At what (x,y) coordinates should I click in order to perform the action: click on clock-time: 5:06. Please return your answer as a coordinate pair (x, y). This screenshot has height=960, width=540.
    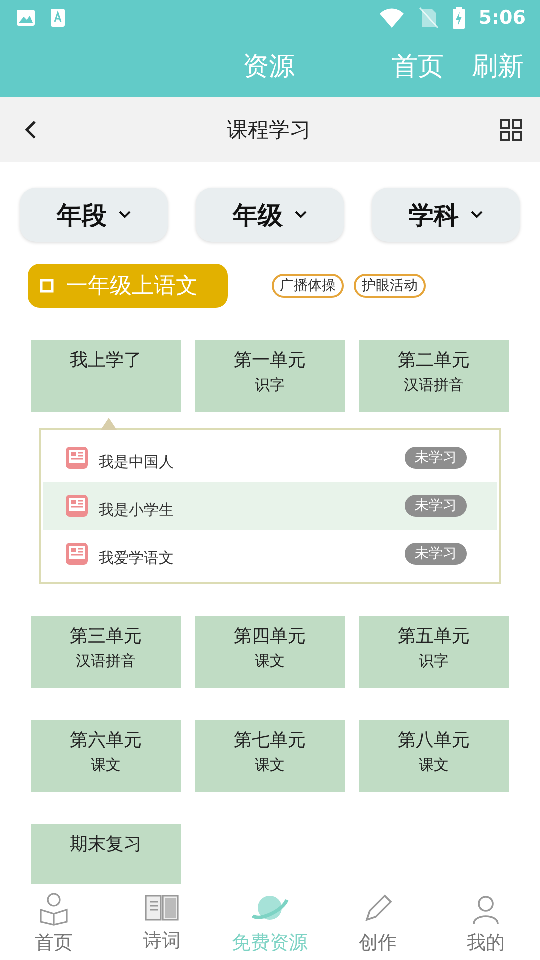
    Looking at the image, I should click on (502, 18).